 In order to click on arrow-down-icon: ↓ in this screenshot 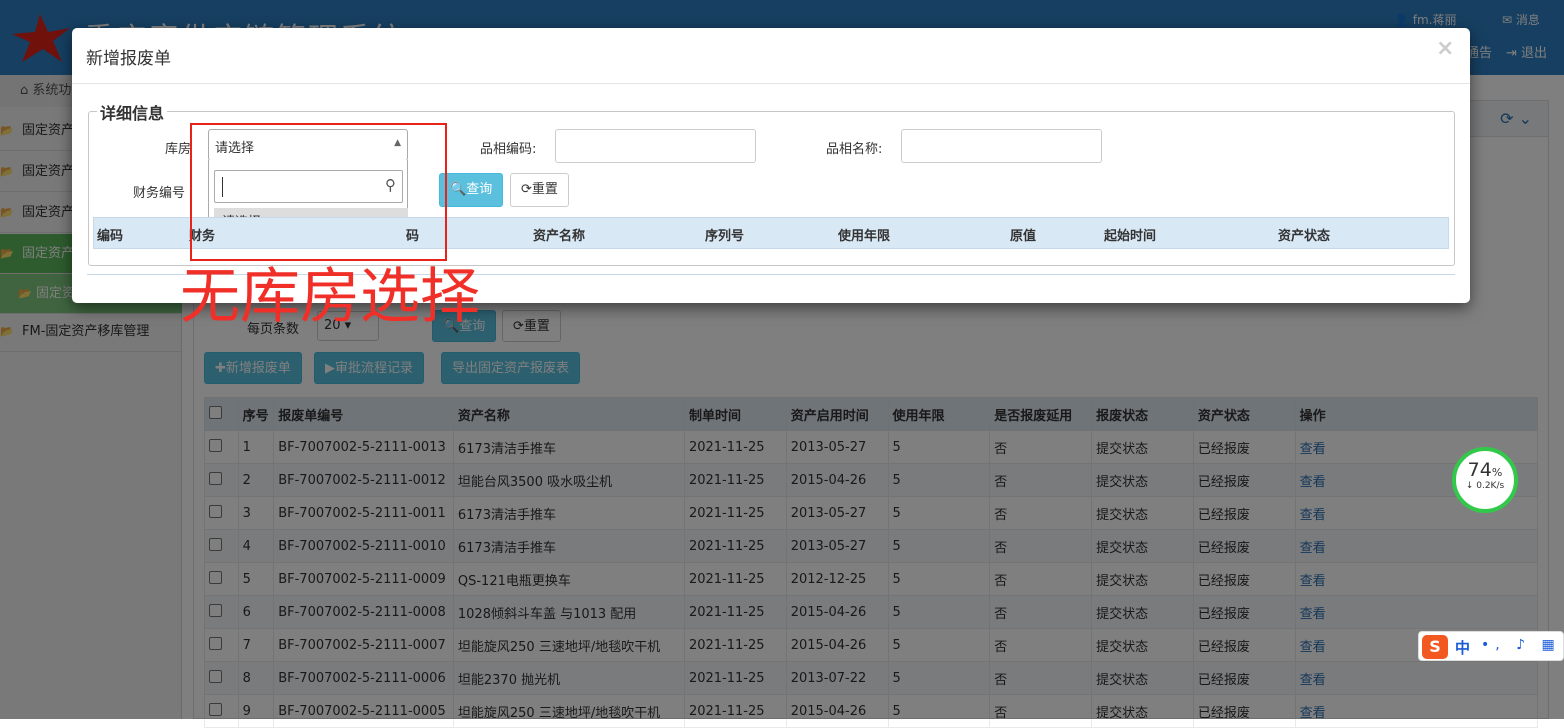, I will do `click(1471, 486)`.